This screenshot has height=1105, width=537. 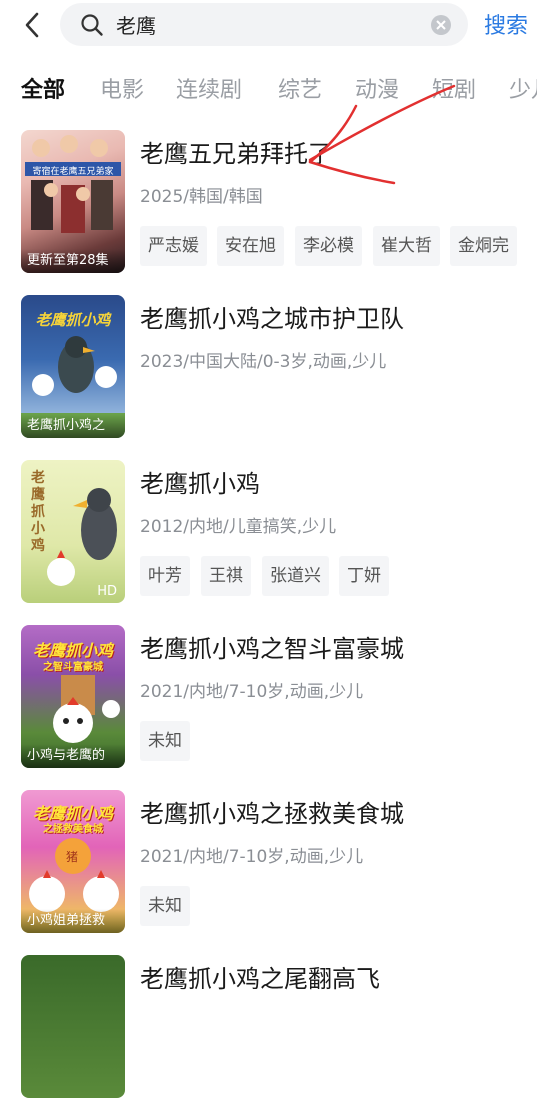 What do you see at coordinates (73, 1026) in the screenshot?
I see `poster-image` at bounding box center [73, 1026].